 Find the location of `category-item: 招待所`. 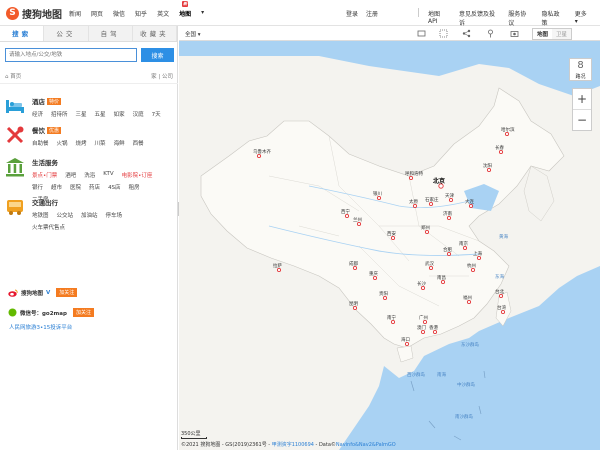

category-item: 招待所 is located at coordinates (59, 114).